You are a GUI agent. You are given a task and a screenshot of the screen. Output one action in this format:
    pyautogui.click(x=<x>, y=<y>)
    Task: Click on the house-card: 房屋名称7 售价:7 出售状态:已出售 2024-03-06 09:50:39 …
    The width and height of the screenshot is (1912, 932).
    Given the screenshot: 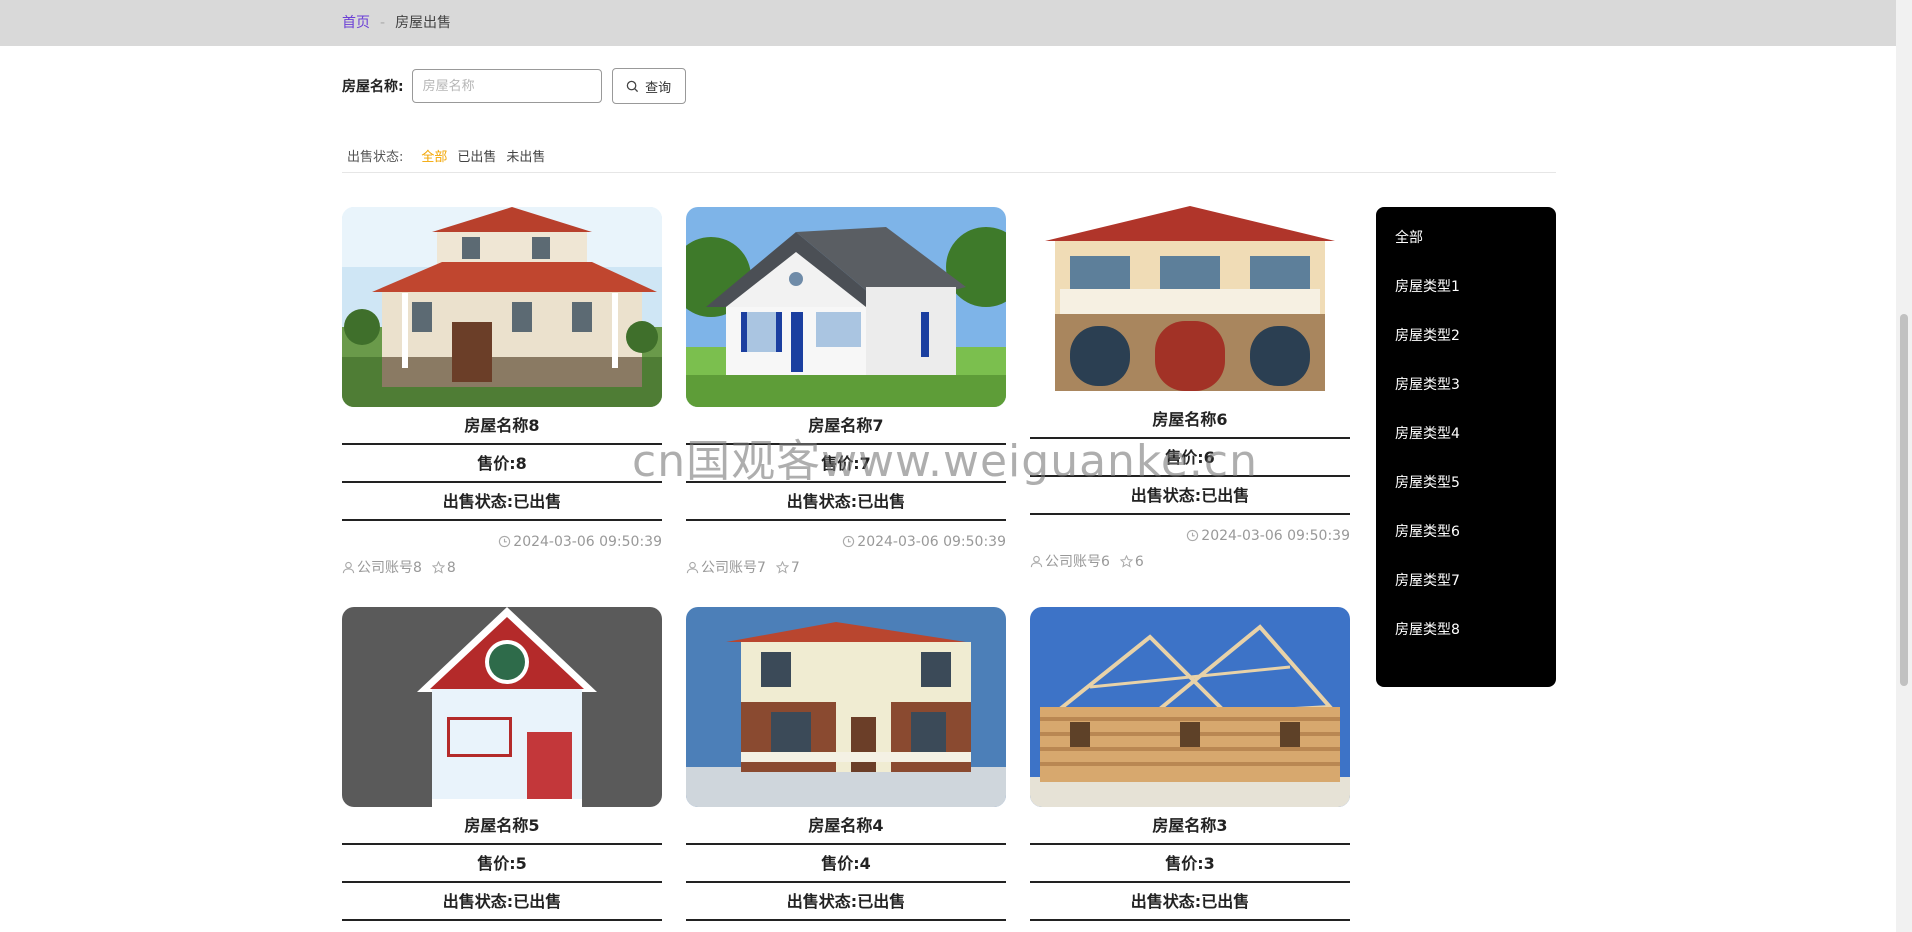 What is the action you would take?
    pyautogui.click(x=846, y=392)
    